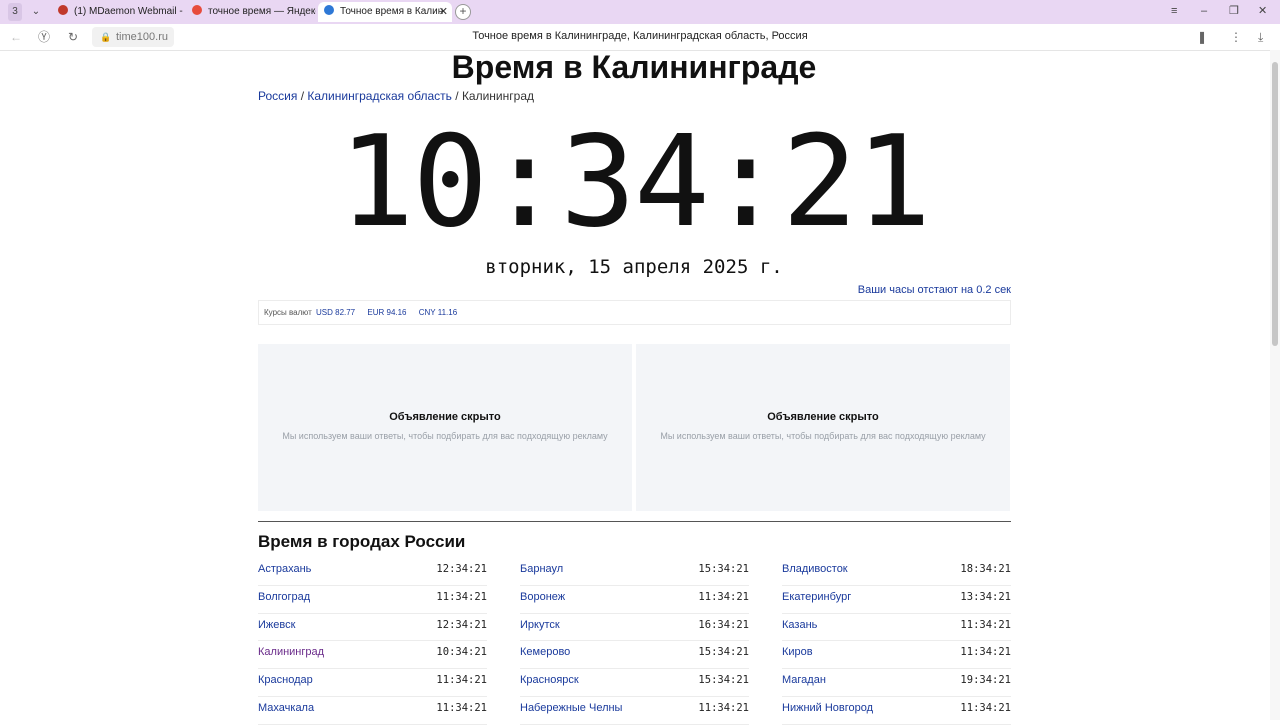  What do you see at coordinates (1260, 37) in the screenshot?
I see `download-icon: ⤓` at bounding box center [1260, 37].